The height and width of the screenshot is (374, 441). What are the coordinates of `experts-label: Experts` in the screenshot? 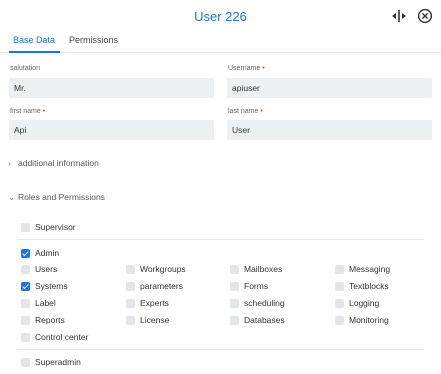 It's located at (154, 303).